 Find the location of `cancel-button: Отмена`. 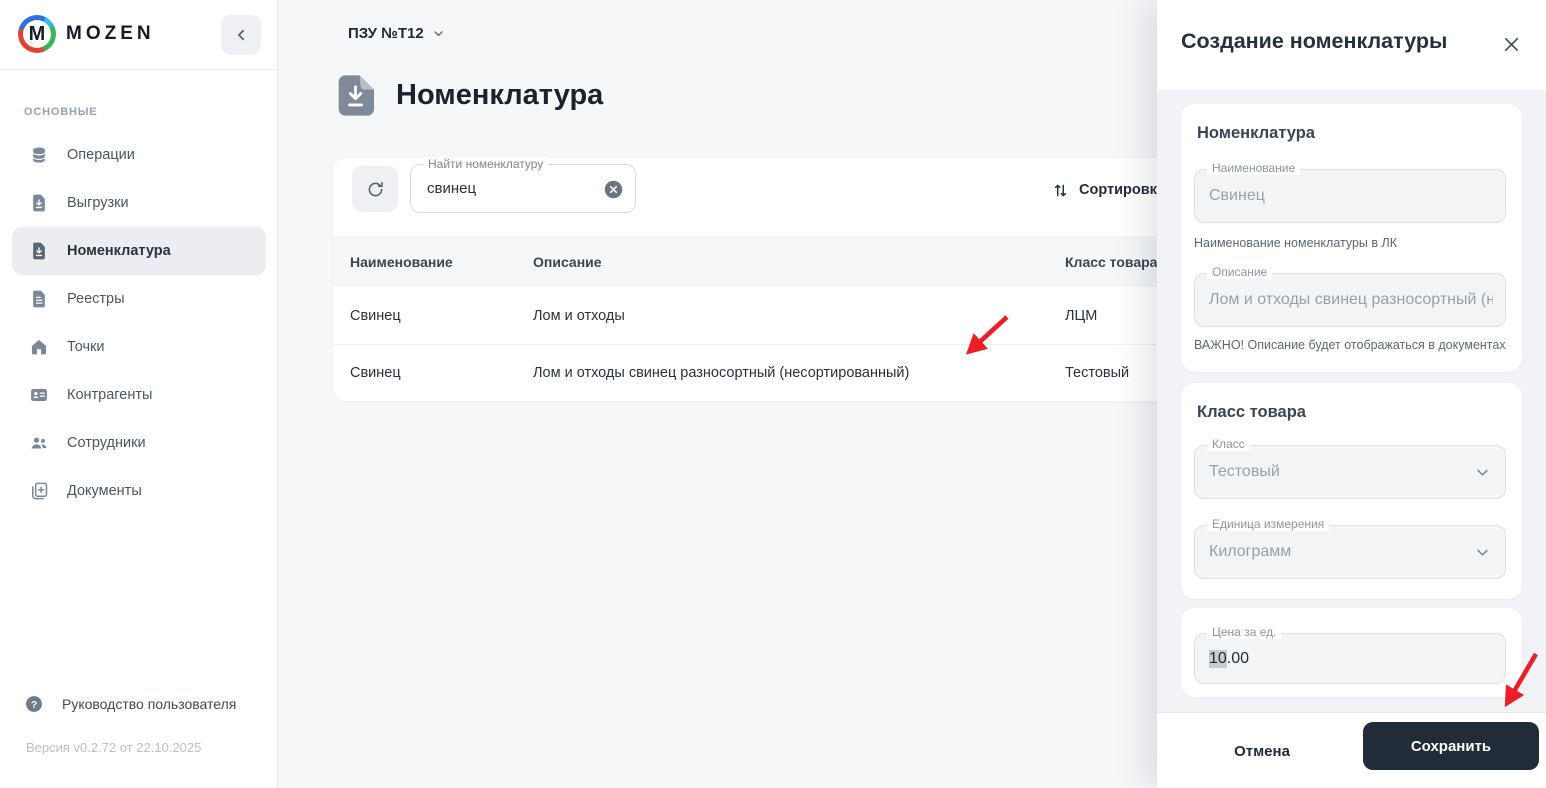

cancel-button: Отмена is located at coordinates (1262, 751).